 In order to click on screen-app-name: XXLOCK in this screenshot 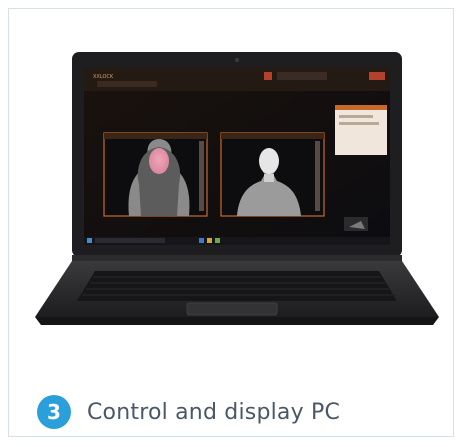, I will do `click(103, 77)`.